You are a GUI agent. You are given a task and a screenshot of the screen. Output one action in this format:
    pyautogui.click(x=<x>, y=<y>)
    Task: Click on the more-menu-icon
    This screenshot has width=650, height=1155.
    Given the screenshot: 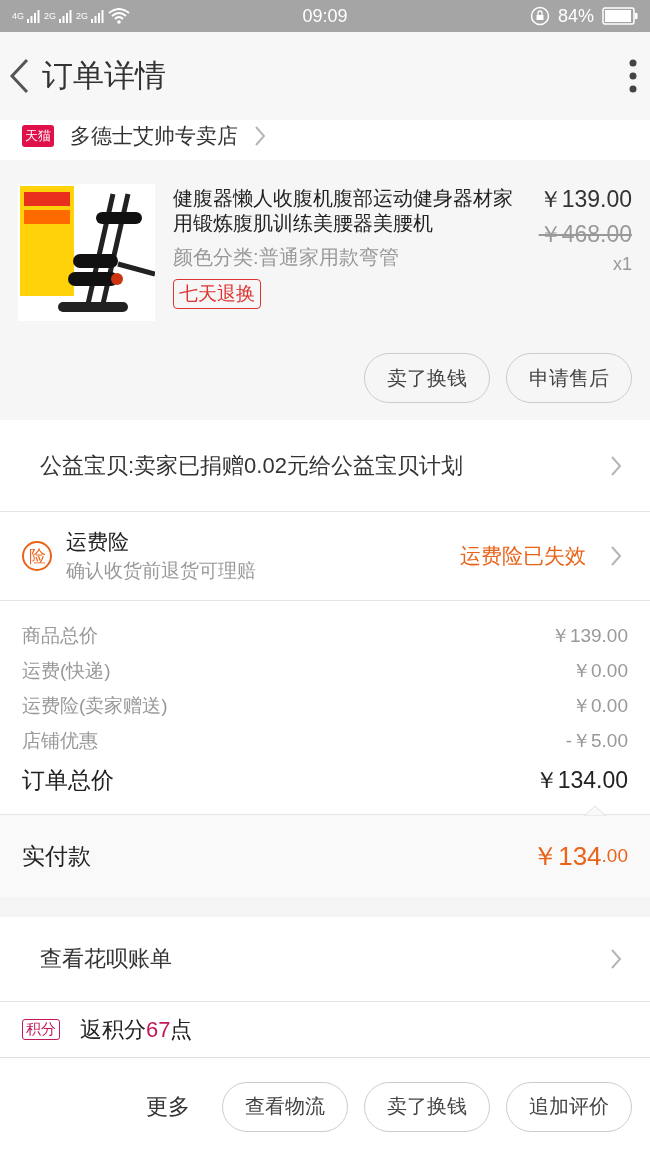 What is the action you would take?
    pyautogui.click(x=633, y=76)
    